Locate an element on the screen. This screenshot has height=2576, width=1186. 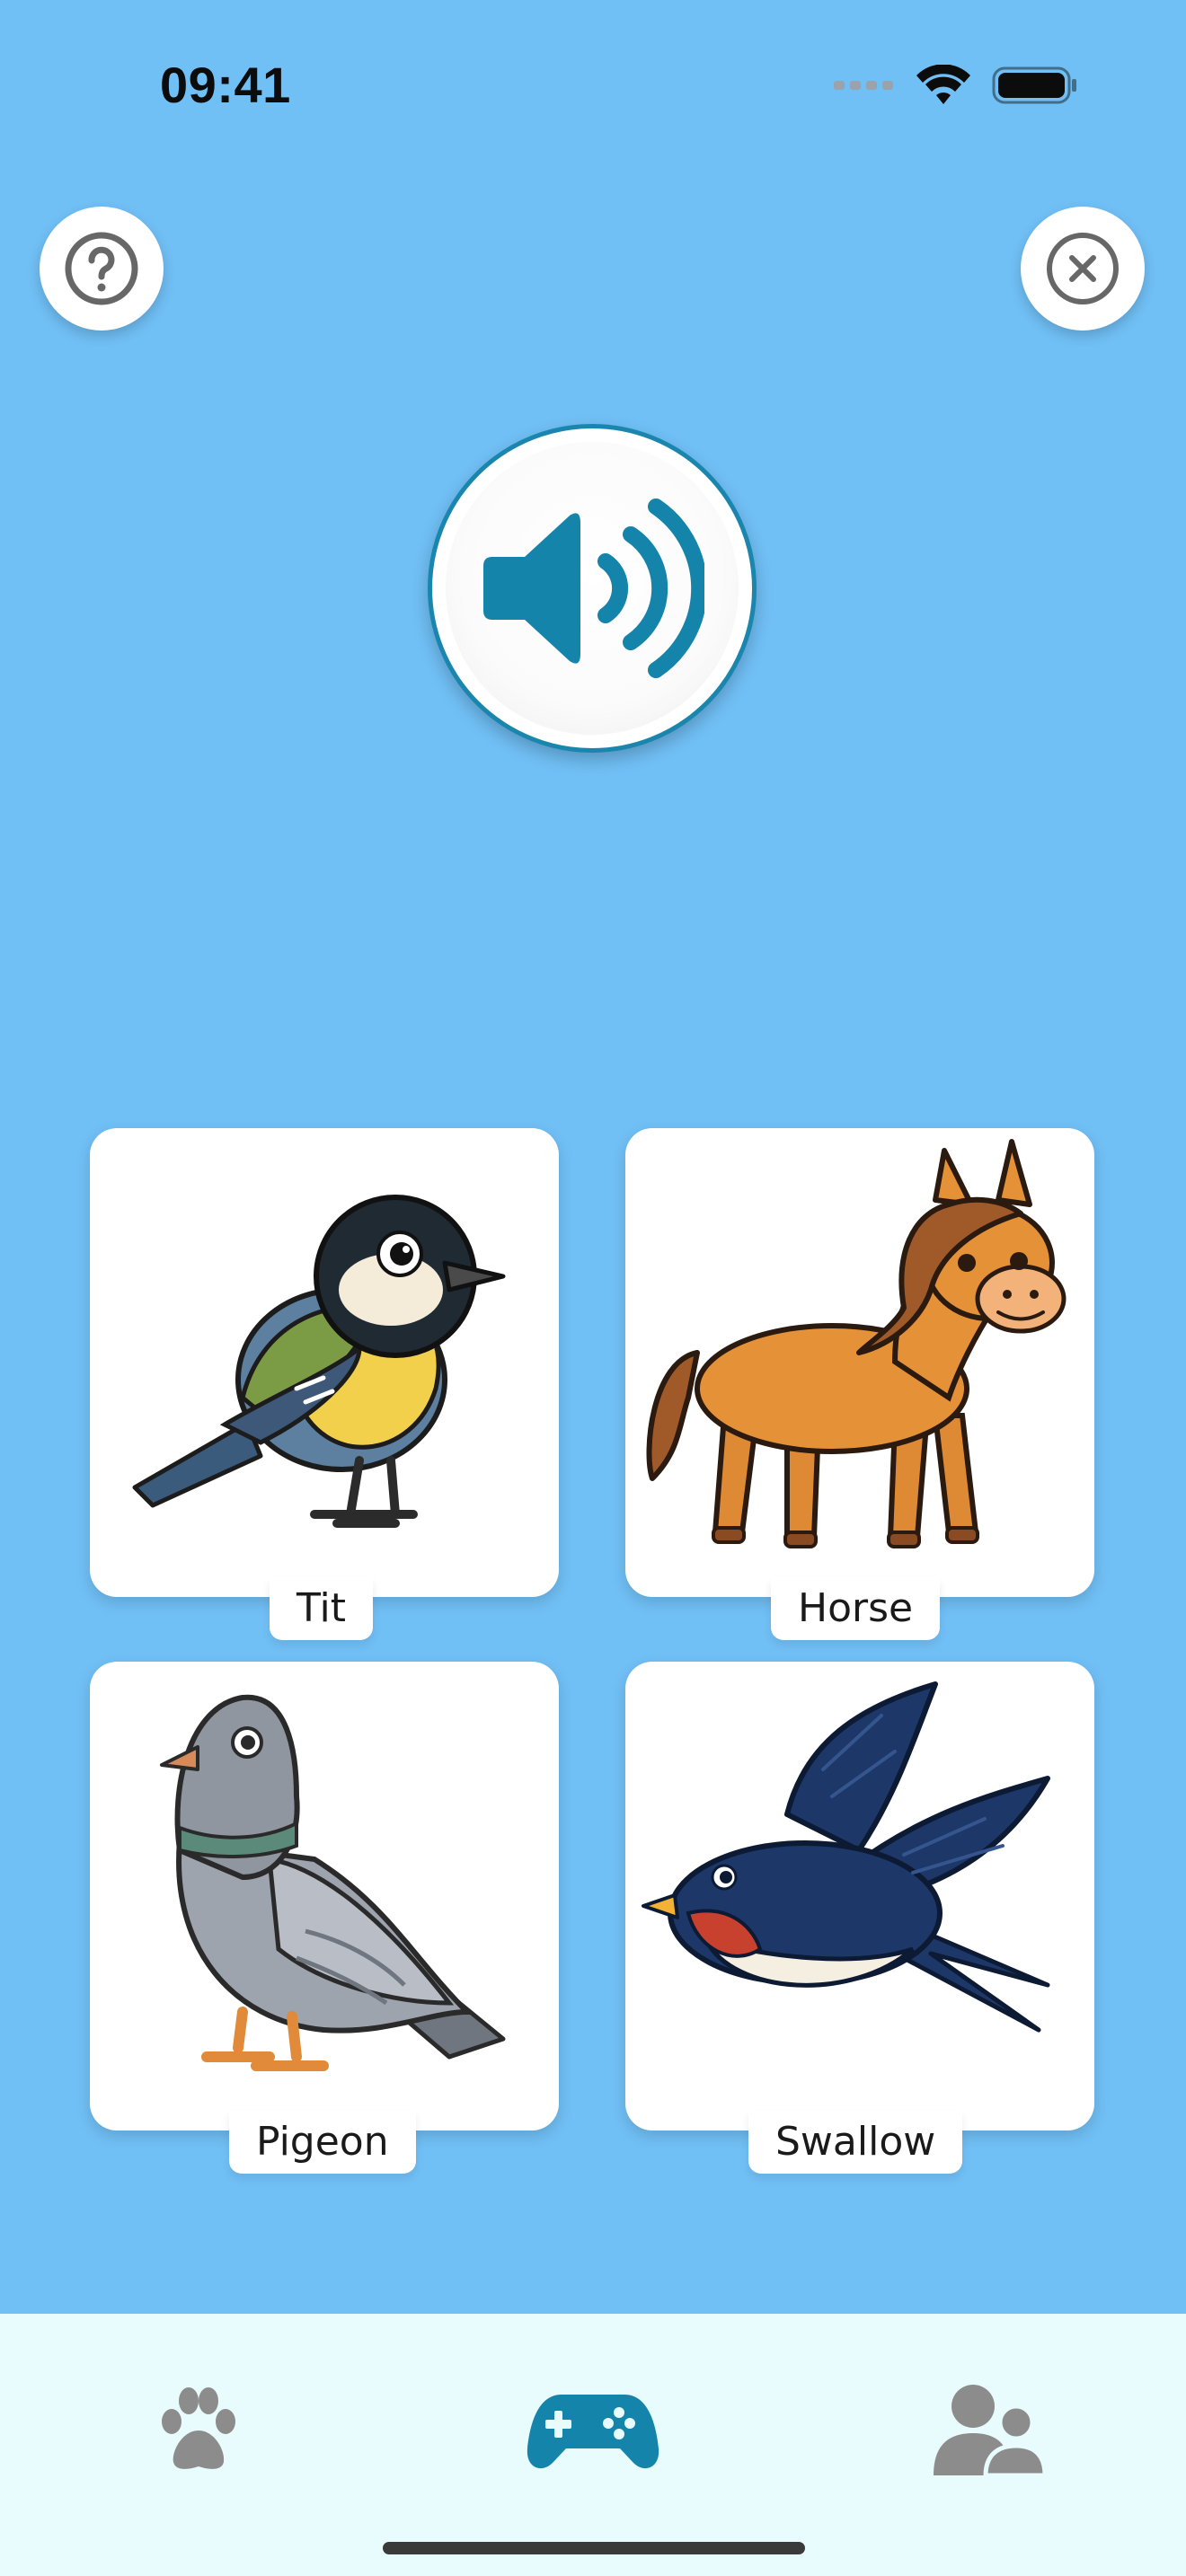
tab-animals is located at coordinates (198, 2430).